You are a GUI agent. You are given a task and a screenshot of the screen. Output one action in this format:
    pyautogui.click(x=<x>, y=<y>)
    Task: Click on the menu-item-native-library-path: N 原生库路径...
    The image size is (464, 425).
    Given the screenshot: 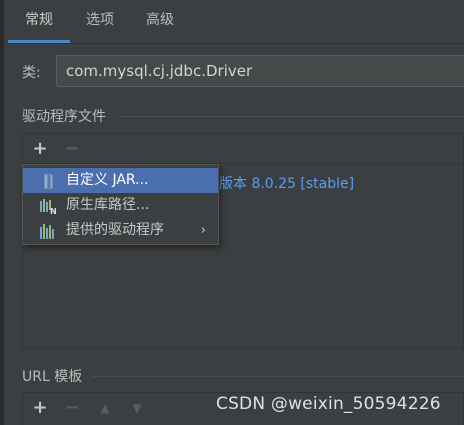 What is the action you would take?
    pyautogui.click(x=120, y=205)
    